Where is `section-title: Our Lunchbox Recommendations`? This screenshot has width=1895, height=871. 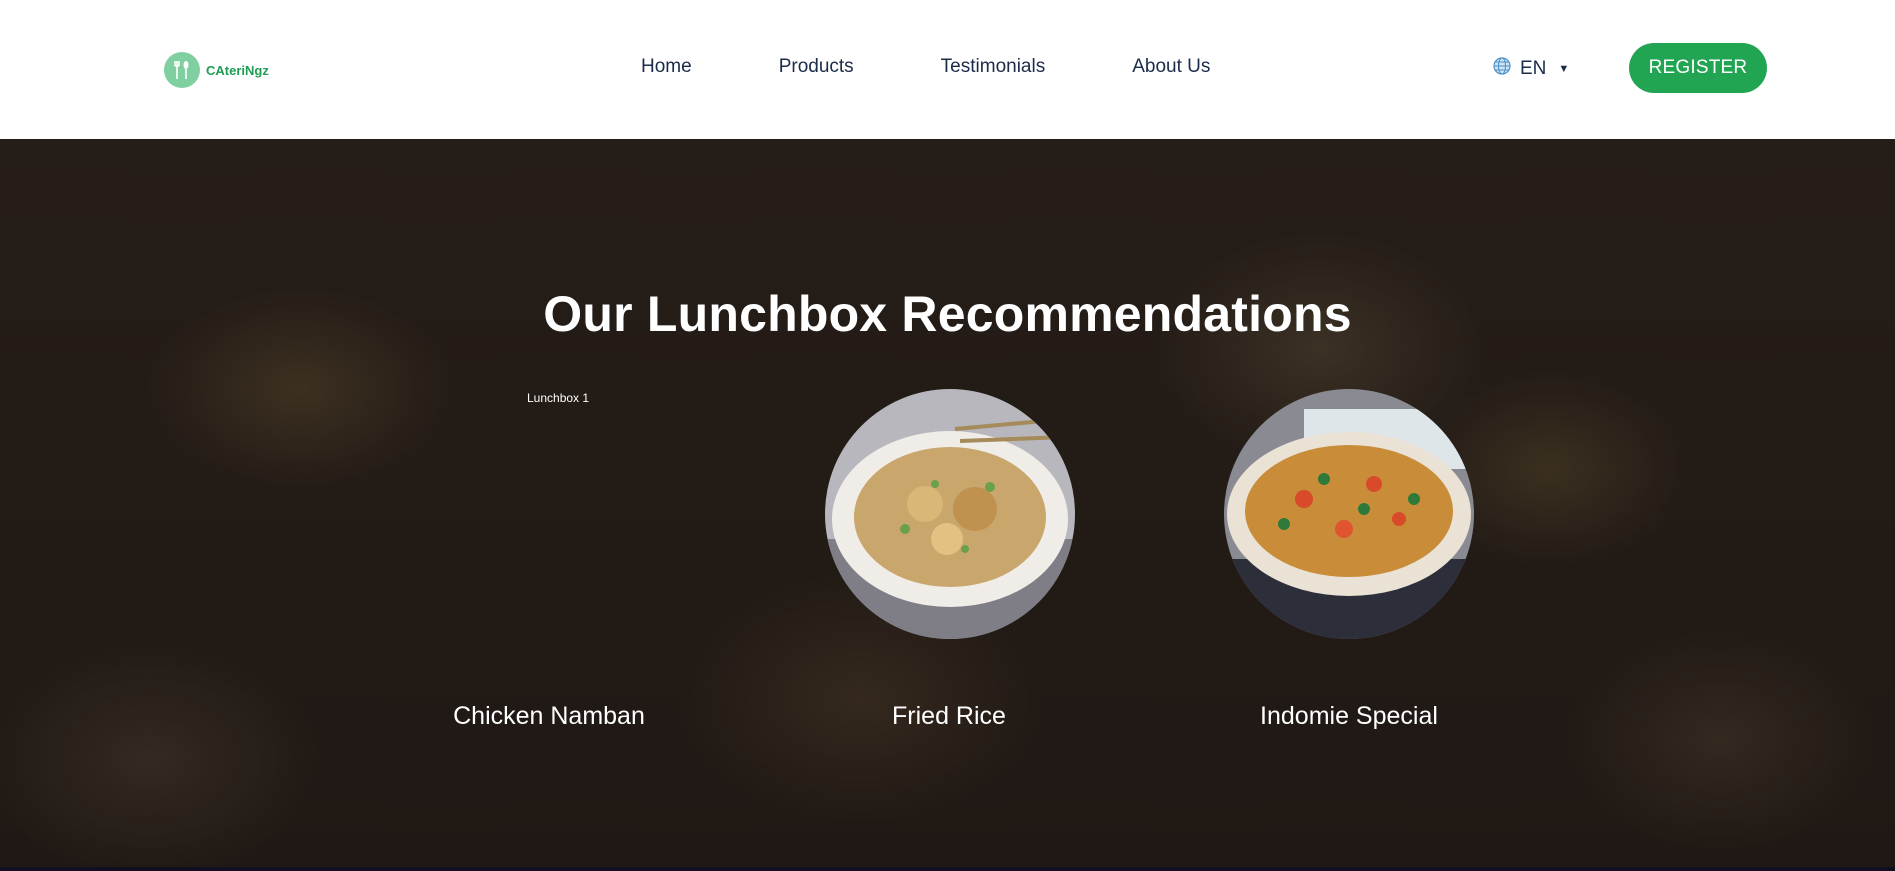 section-title: Our Lunchbox Recommendations is located at coordinates (947, 314).